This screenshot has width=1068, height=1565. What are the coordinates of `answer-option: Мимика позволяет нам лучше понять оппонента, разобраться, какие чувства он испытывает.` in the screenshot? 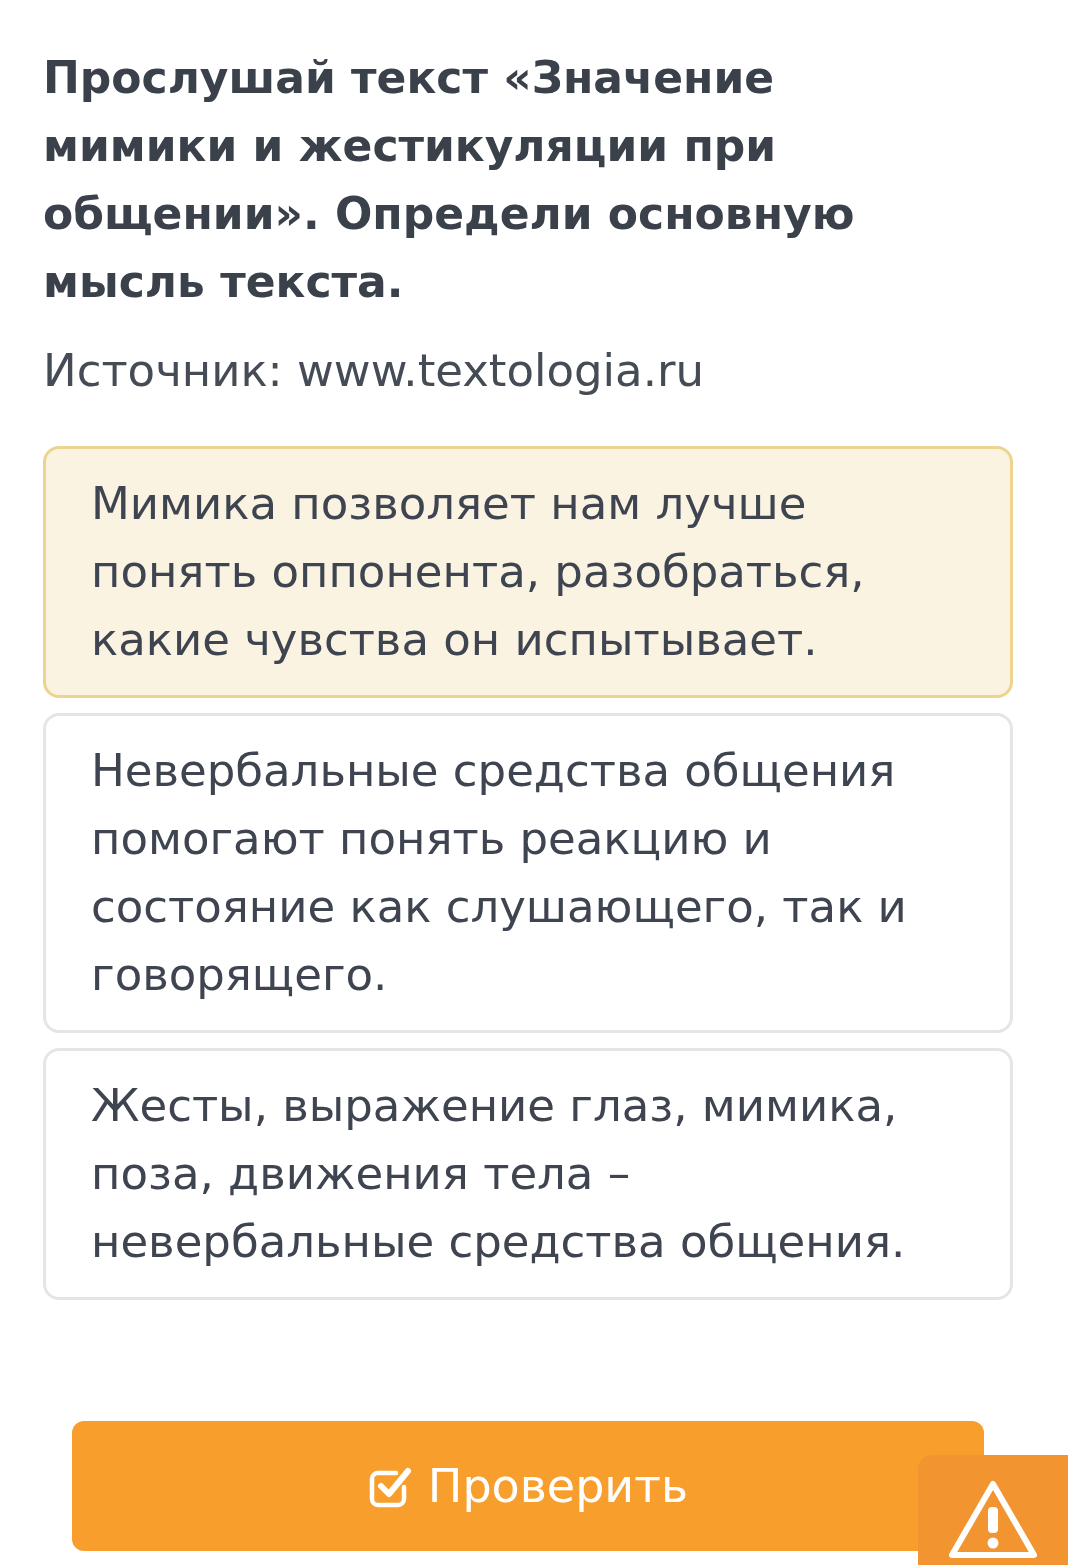 It's located at (528, 572).